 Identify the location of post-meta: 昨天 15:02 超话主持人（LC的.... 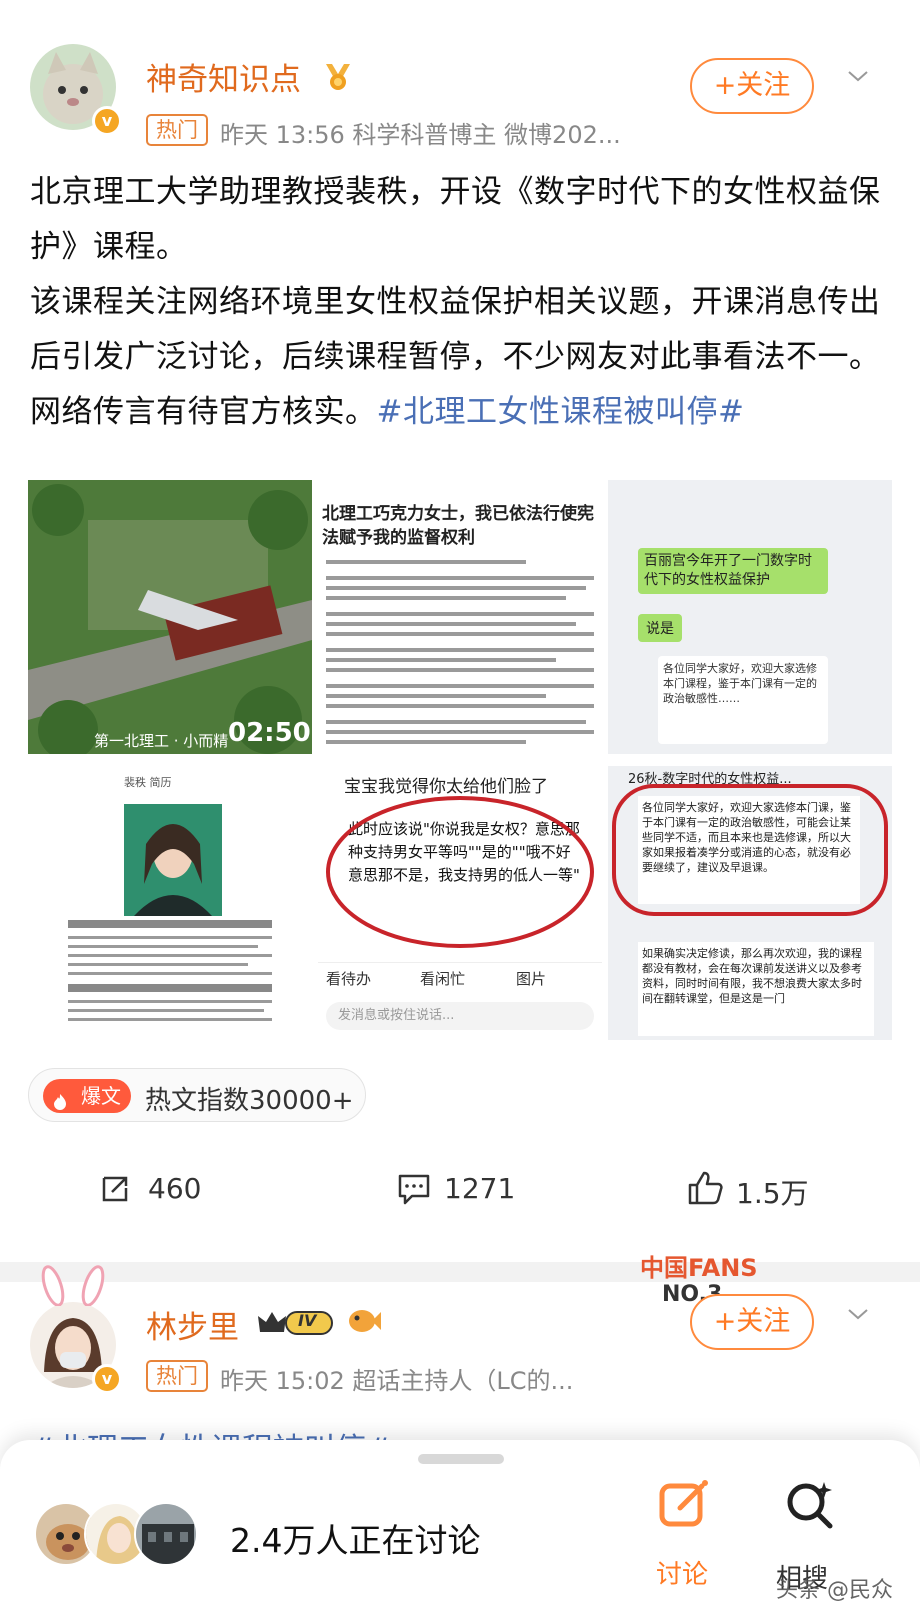
(397, 1381).